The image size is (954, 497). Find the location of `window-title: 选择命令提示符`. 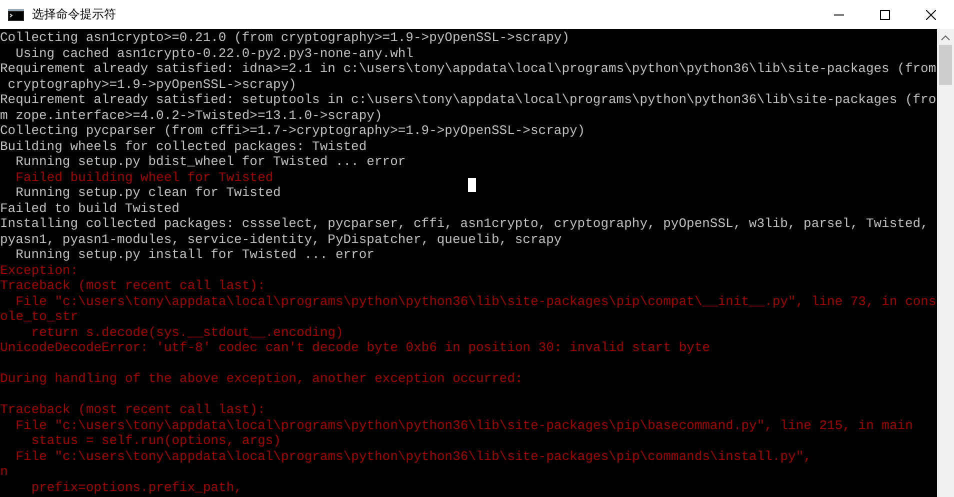

window-title: 选择命令提示符 is located at coordinates (74, 14).